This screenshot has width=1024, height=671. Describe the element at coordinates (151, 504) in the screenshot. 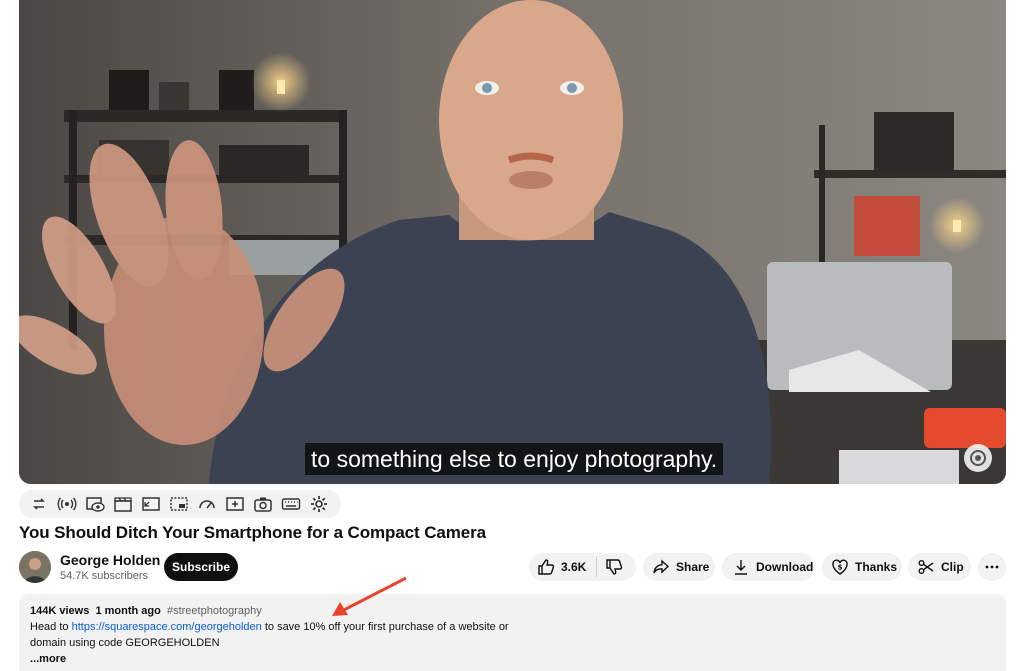

I see `aspect-ratio-icon` at that location.